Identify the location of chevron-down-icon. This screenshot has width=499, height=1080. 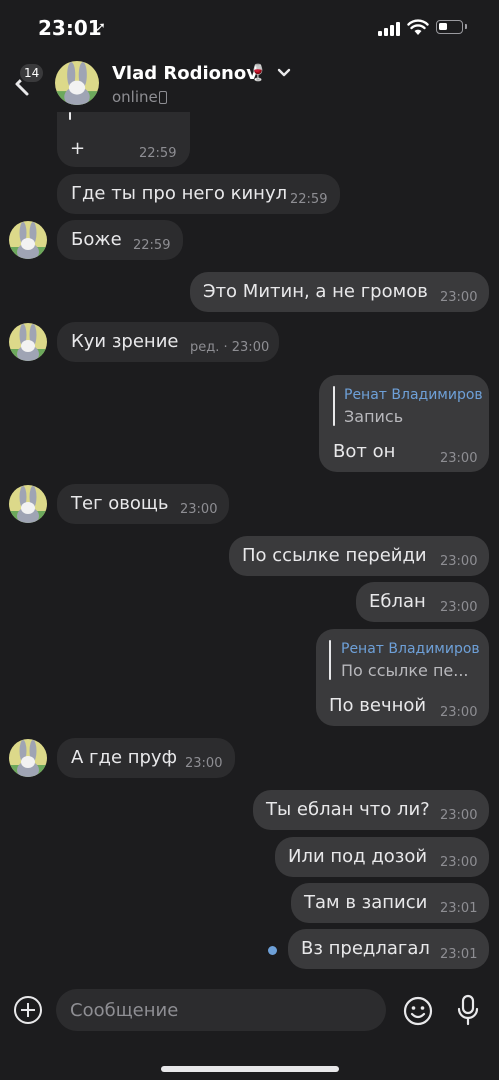
(284, 73).